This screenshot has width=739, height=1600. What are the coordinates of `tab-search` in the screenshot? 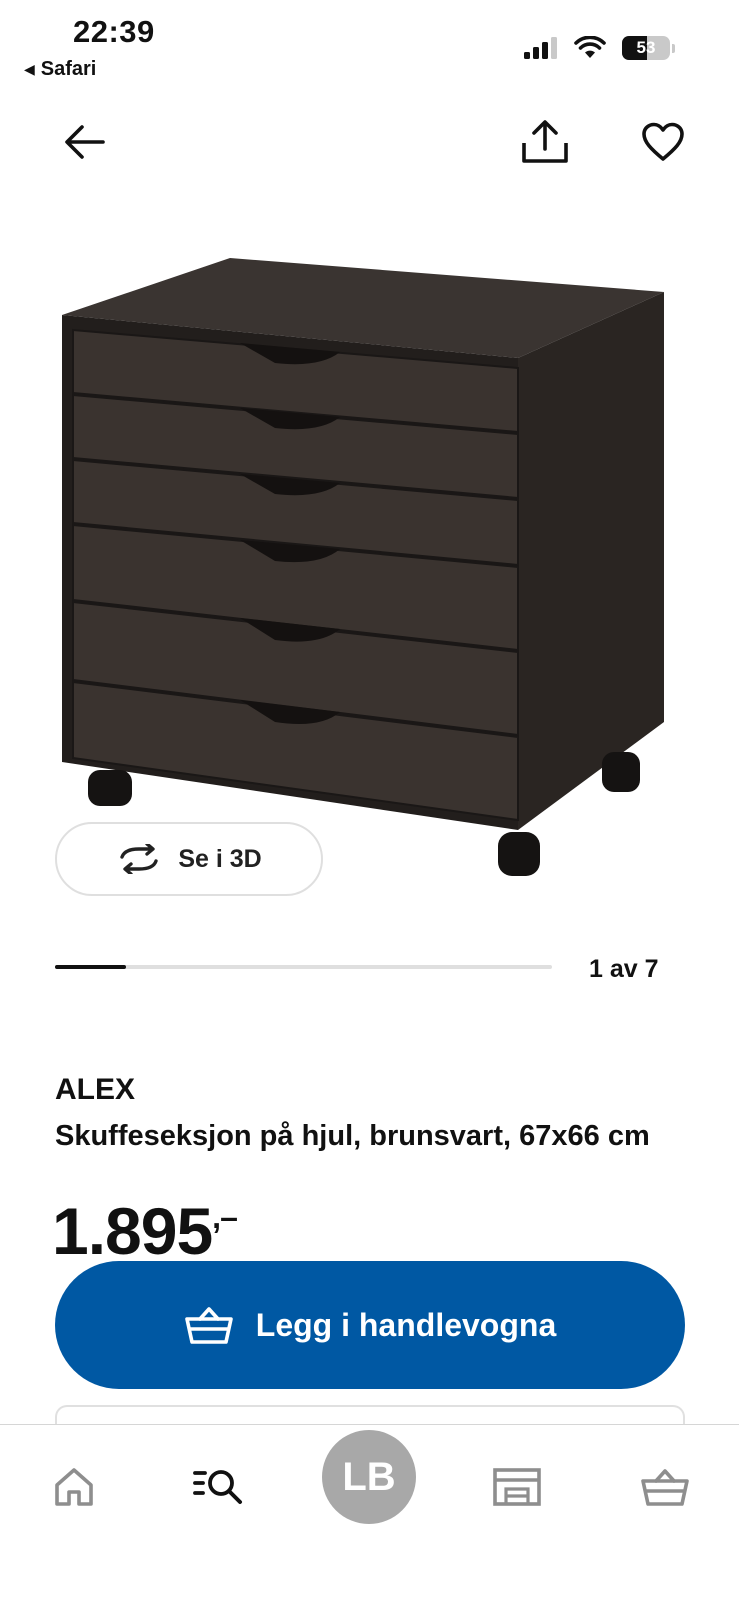 It's located at (220, 1487).